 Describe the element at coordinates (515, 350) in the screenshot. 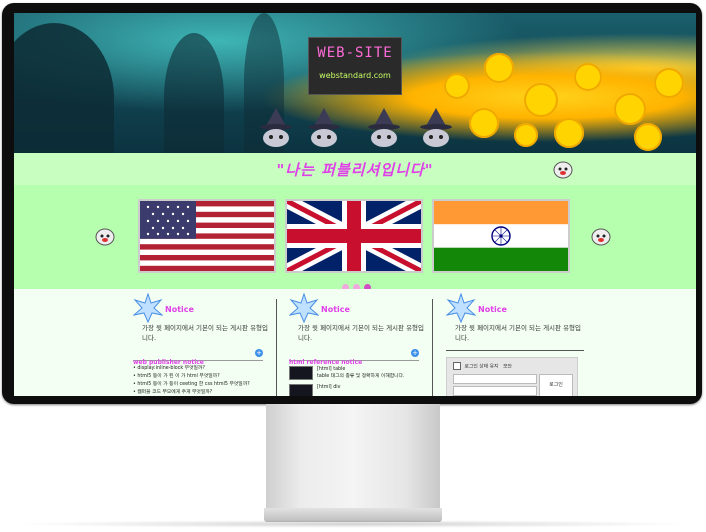

I see `section-divider` at that location.